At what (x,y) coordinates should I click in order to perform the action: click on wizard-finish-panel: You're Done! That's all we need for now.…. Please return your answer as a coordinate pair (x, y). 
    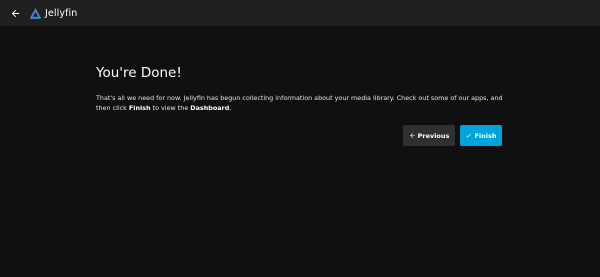
    Looking at the image, I should click on (306, 88).